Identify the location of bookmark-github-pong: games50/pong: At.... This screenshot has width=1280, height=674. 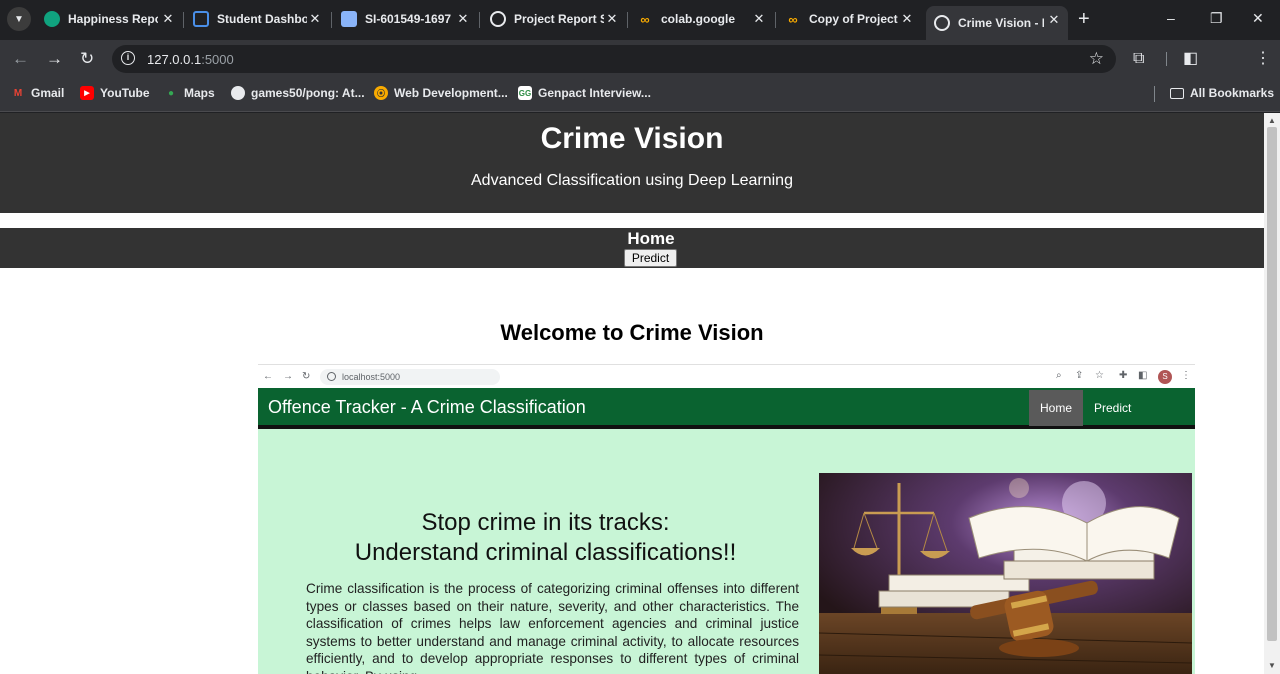
(298, 93).